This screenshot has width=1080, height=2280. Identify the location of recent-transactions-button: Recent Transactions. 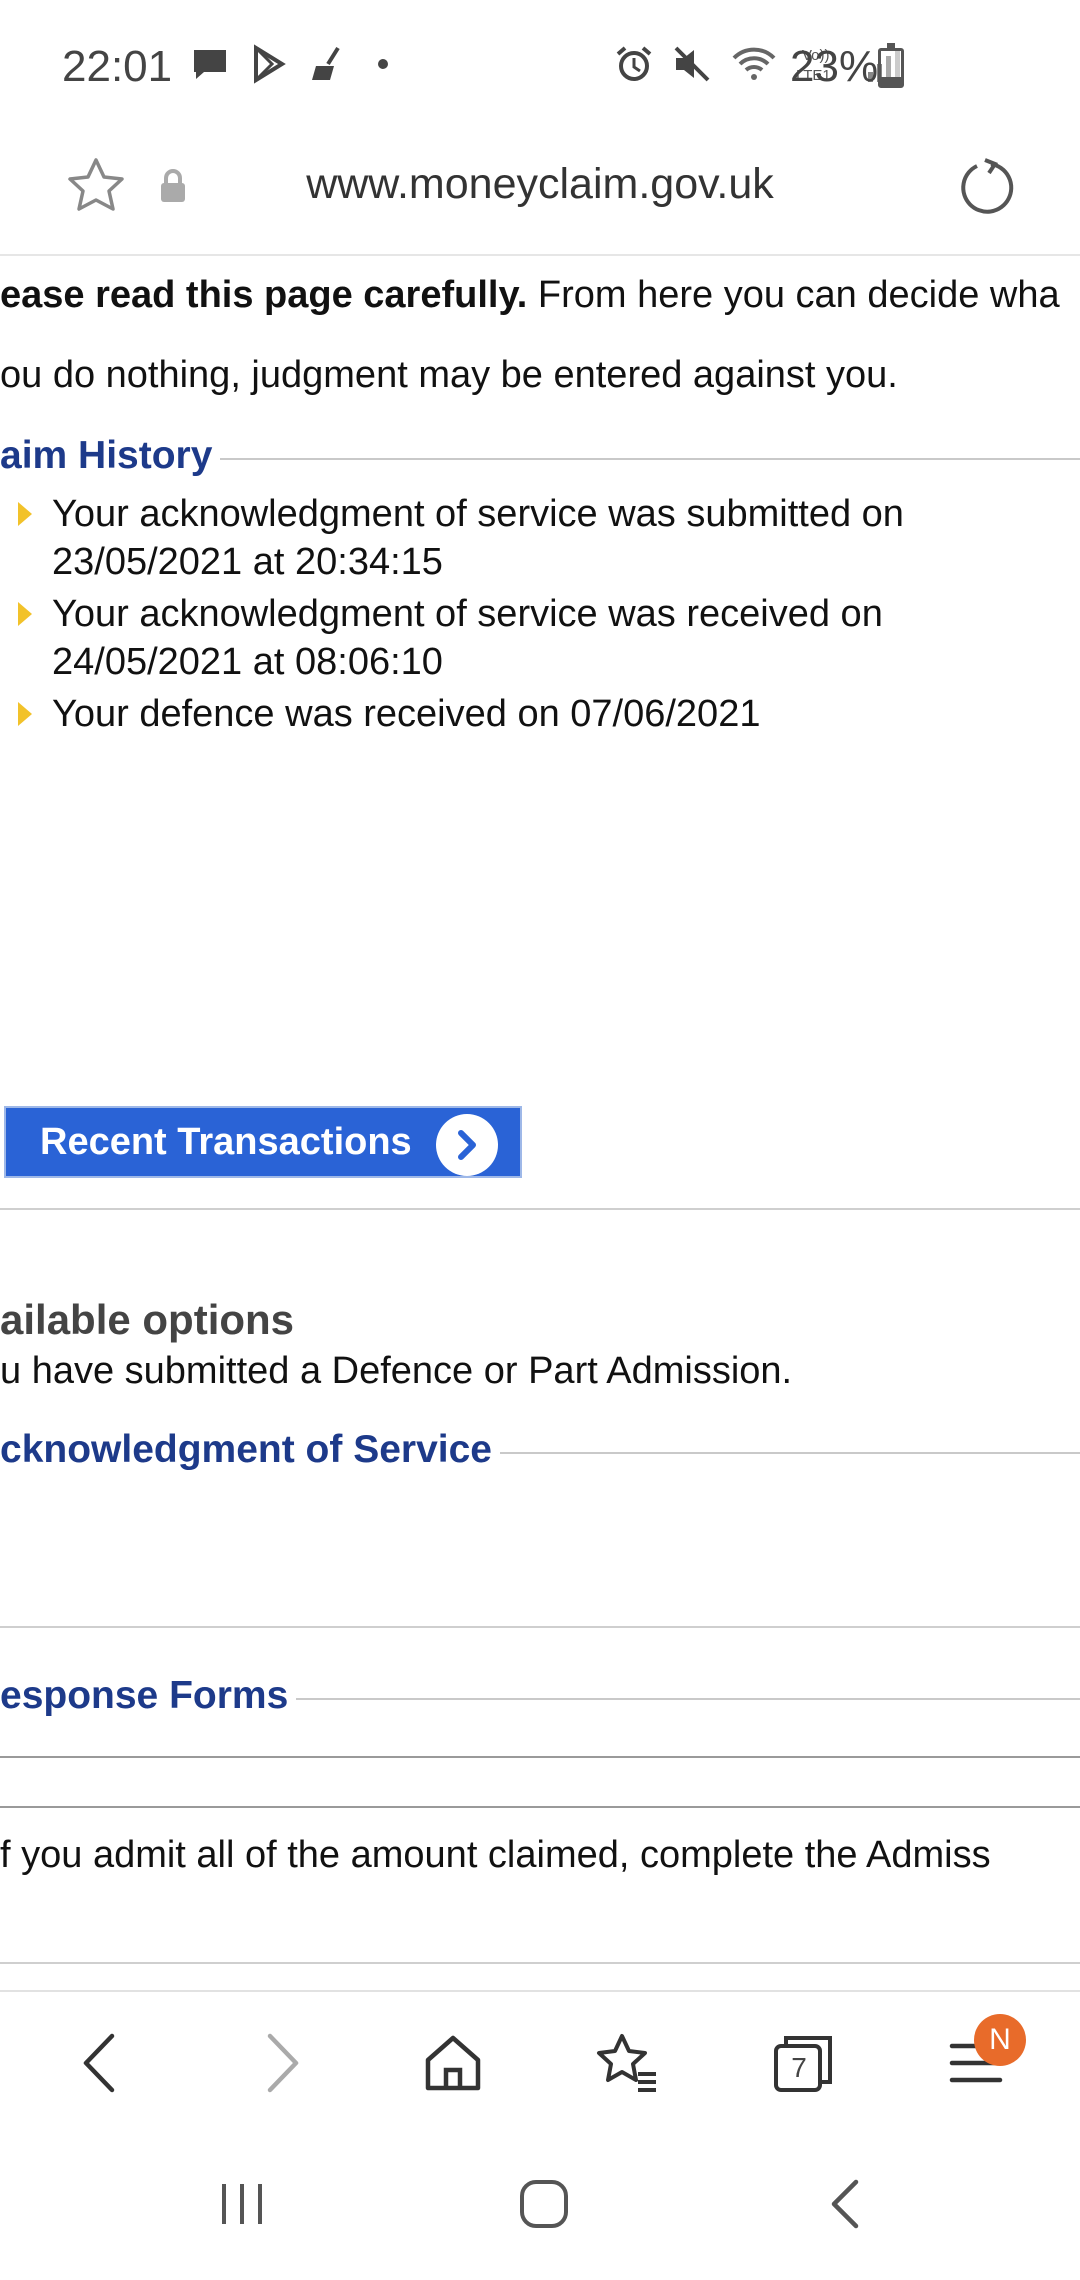
(263, 1142).